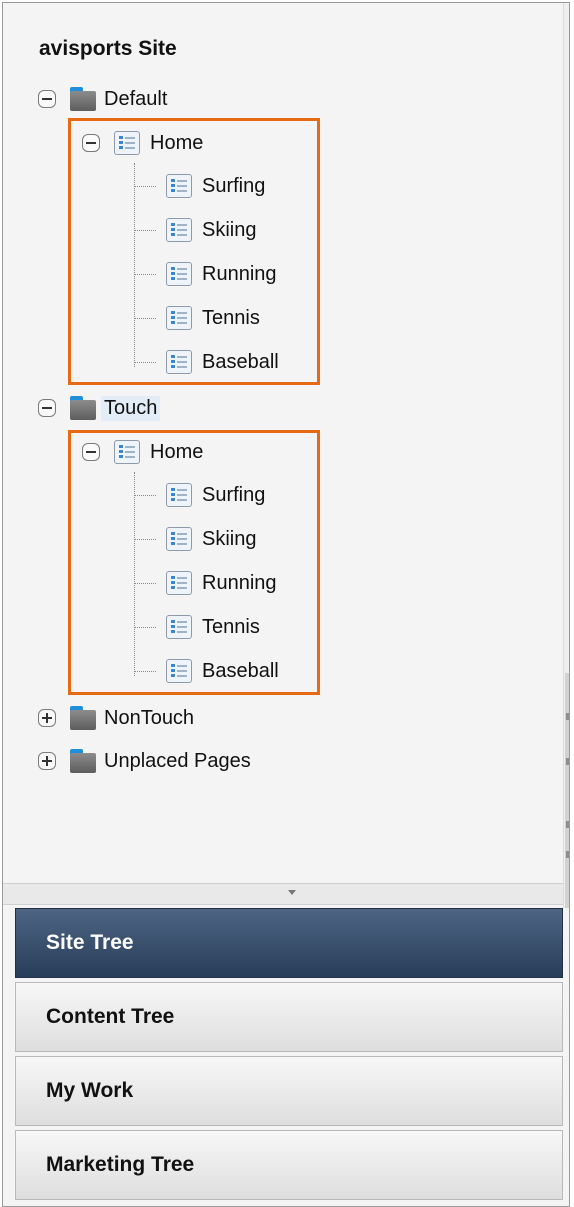 The height and width of the screenshot is (1207, 574). Describe the element at coordinates (289, 1165) in the screenshot. I see `accordion-marketing-tree: Marketing Tree` at that location.